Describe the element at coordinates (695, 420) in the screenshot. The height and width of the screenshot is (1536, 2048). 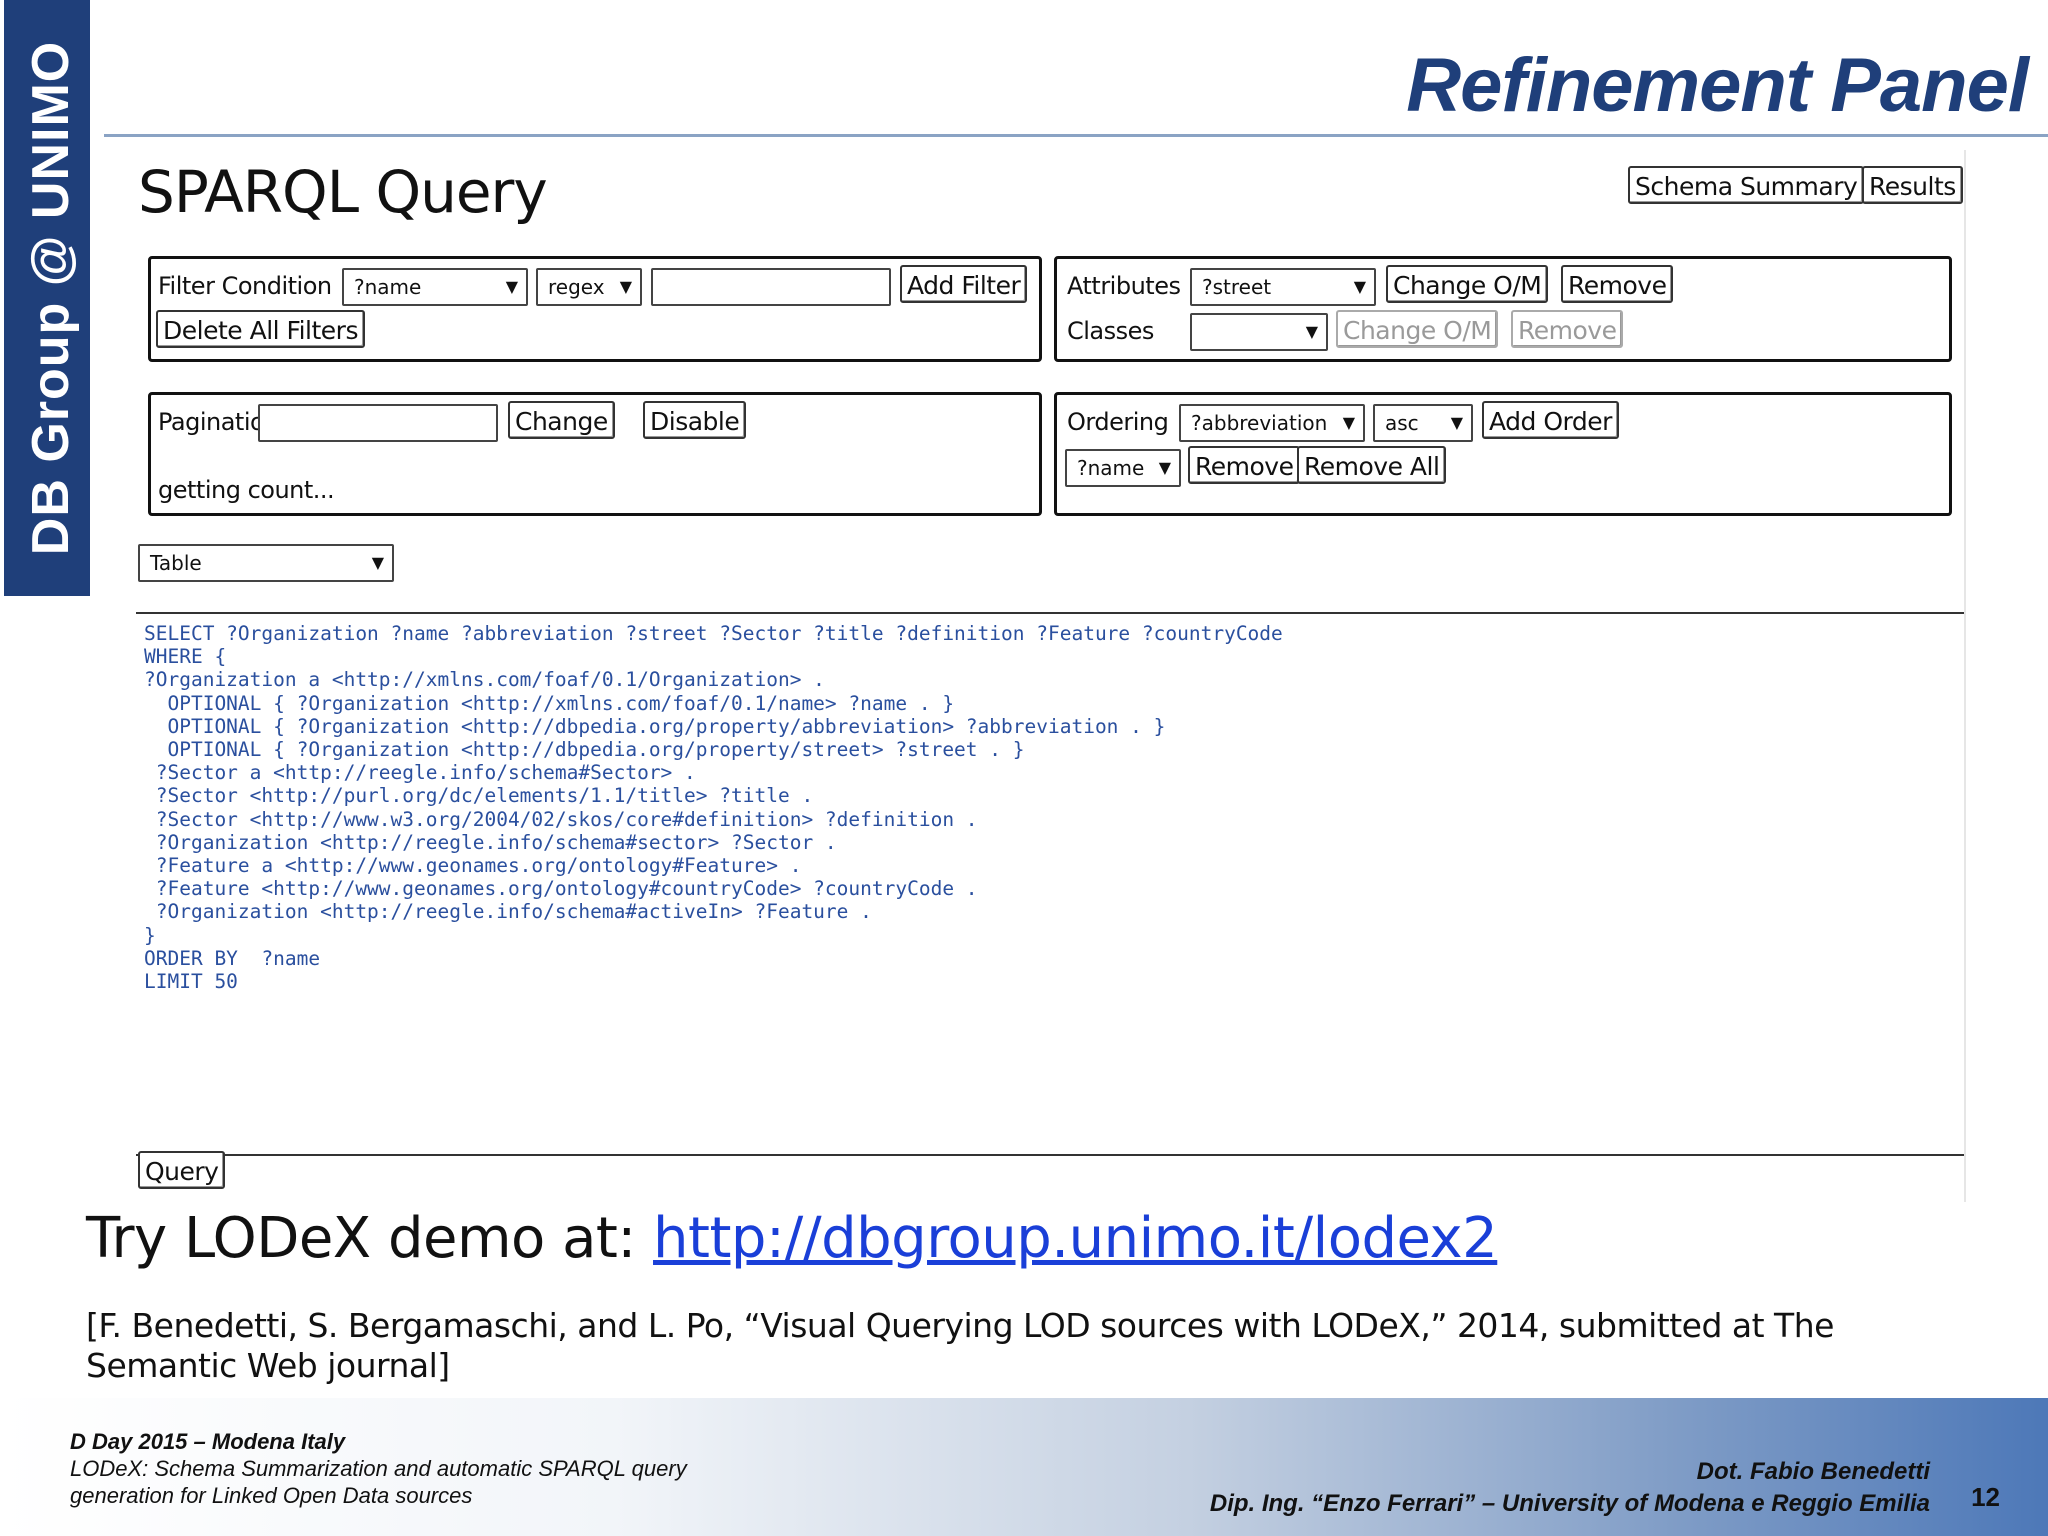
I see `pagination-disable-button: Disable` at that location.